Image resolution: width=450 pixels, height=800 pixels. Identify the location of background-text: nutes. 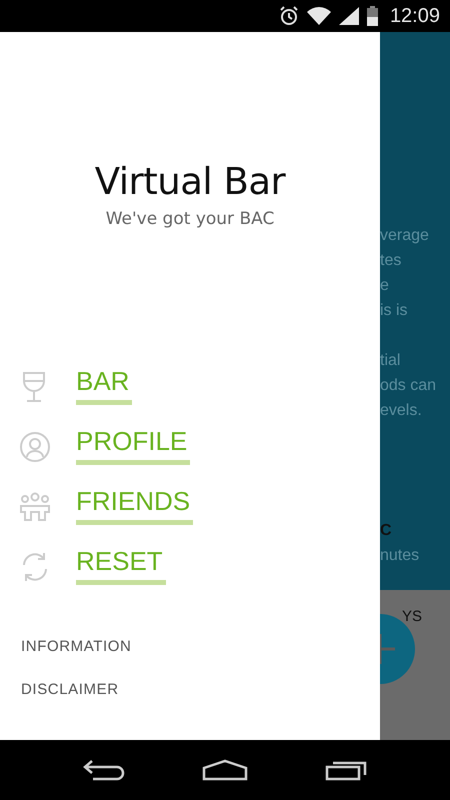
(400, 556).